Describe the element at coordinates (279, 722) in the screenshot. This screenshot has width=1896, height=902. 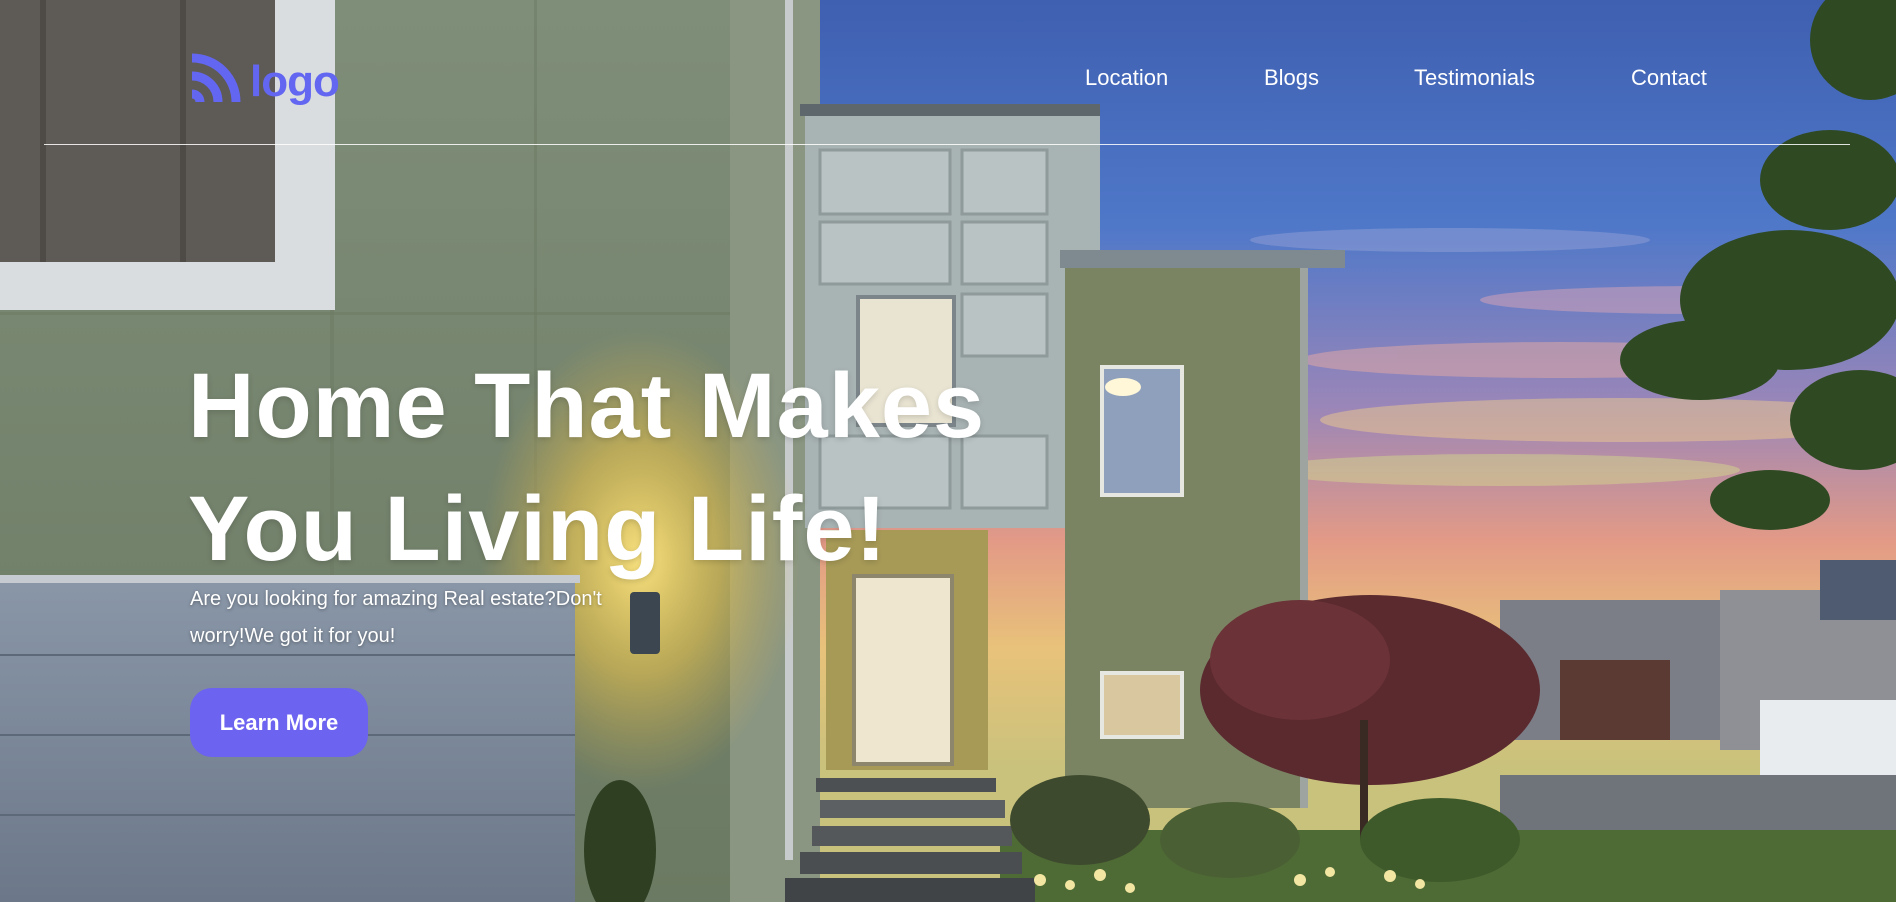
I see `learn-more-button: Learn More` at that location.